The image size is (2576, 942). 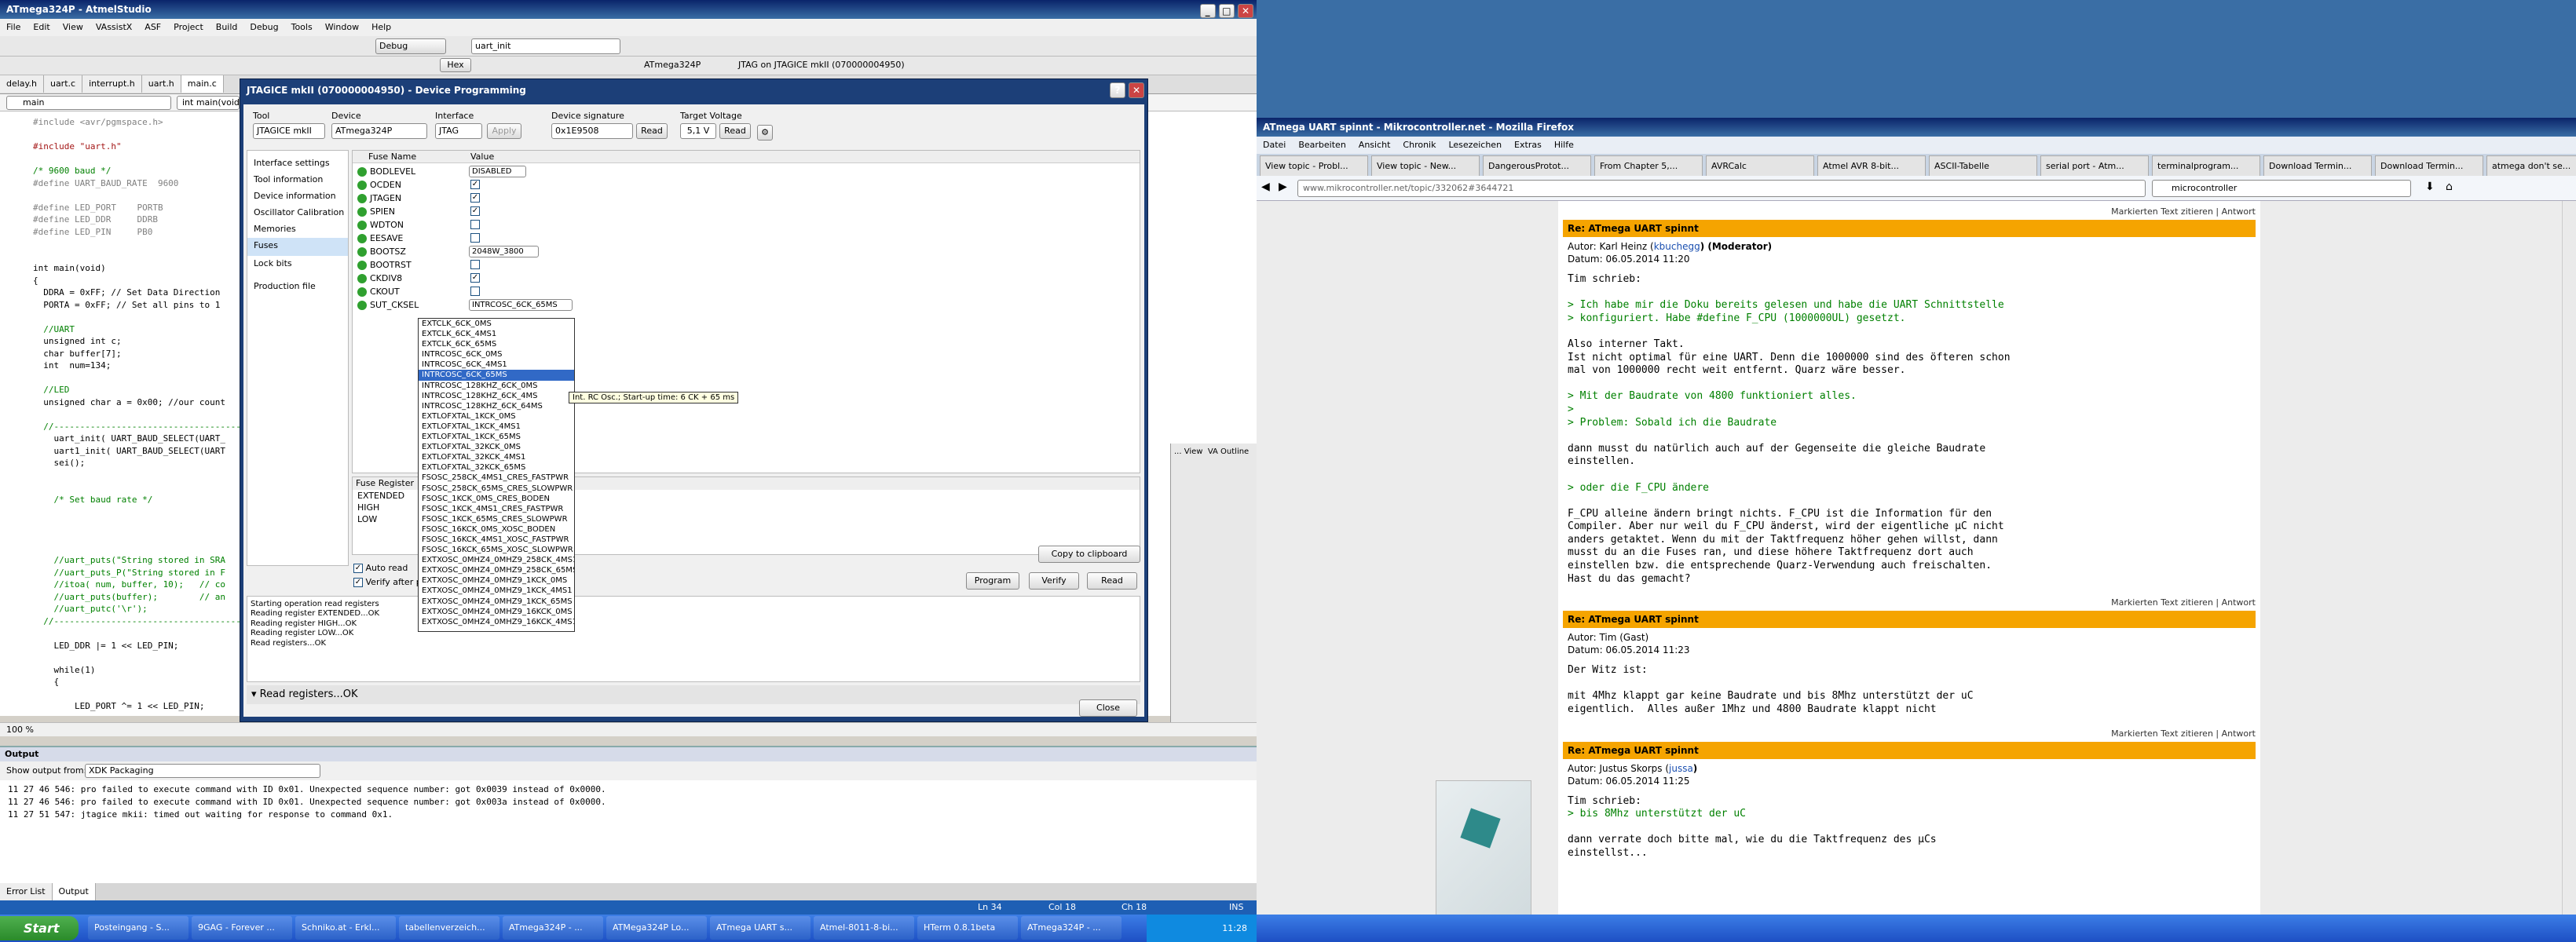 What do you see at coordinates (27, 891) in the screenshot?
I see `bottom-tab: Error List` at bounding box center [27, 891].